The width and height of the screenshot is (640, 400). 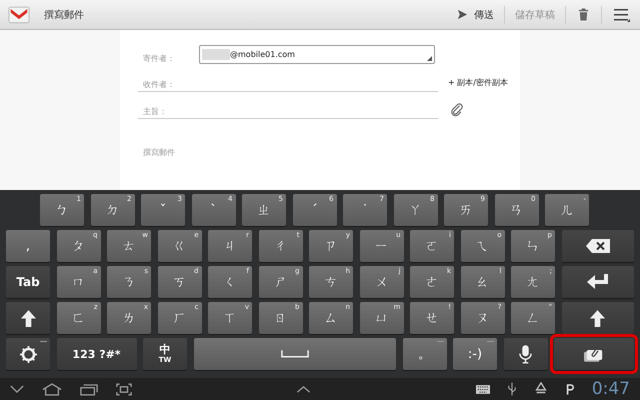 I want to click on redacted-mark, so click(x=216, y=54).